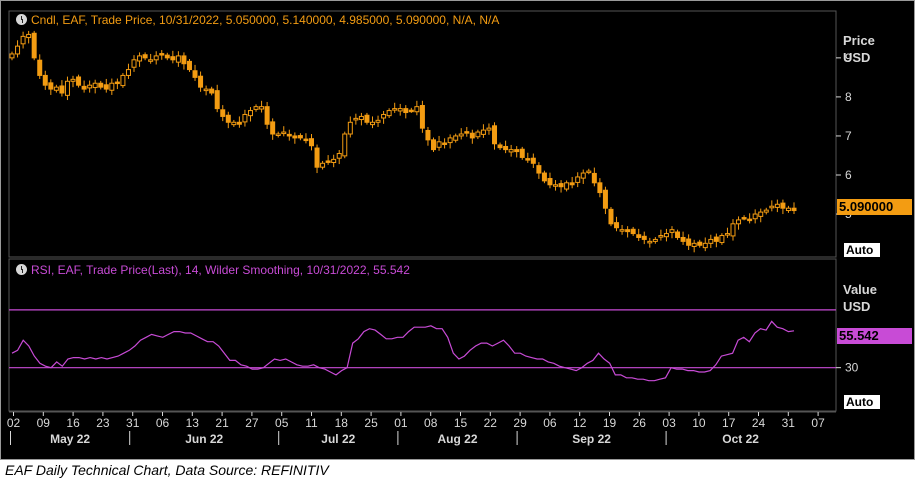  I want to click on x-day-label: 13, so click(193, 423).